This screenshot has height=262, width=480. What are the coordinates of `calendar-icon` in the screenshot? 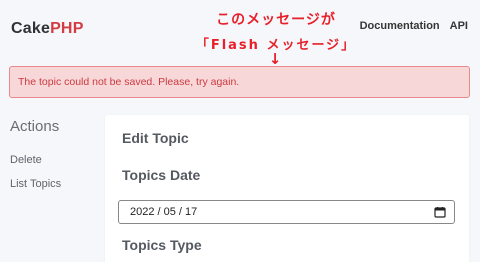 It's located at (440, 212).